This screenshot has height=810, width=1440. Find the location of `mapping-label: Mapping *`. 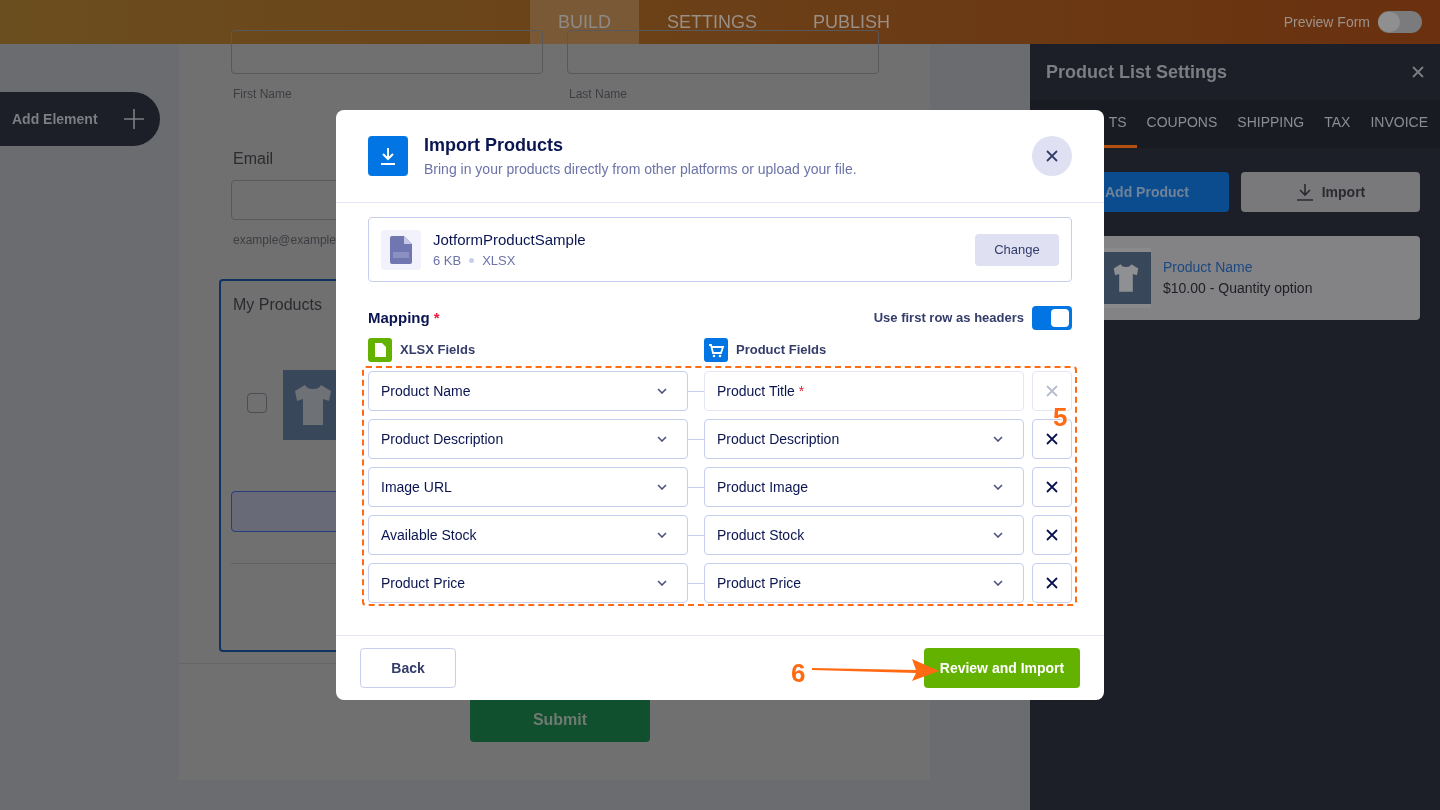

mapping-label: Mapping * is located at coordinates (404, 317).